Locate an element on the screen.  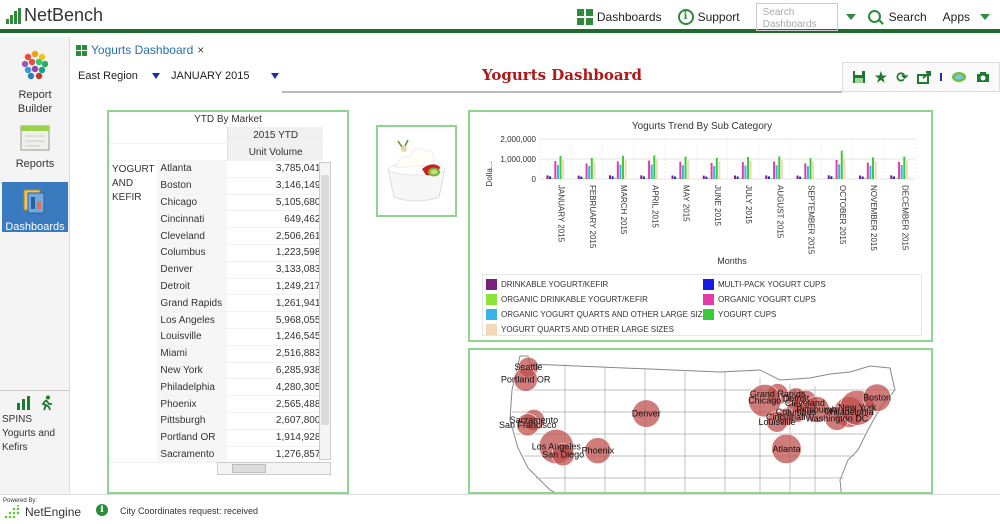
ytd-vertical-scrollbar is located at coordinates (325, 311).